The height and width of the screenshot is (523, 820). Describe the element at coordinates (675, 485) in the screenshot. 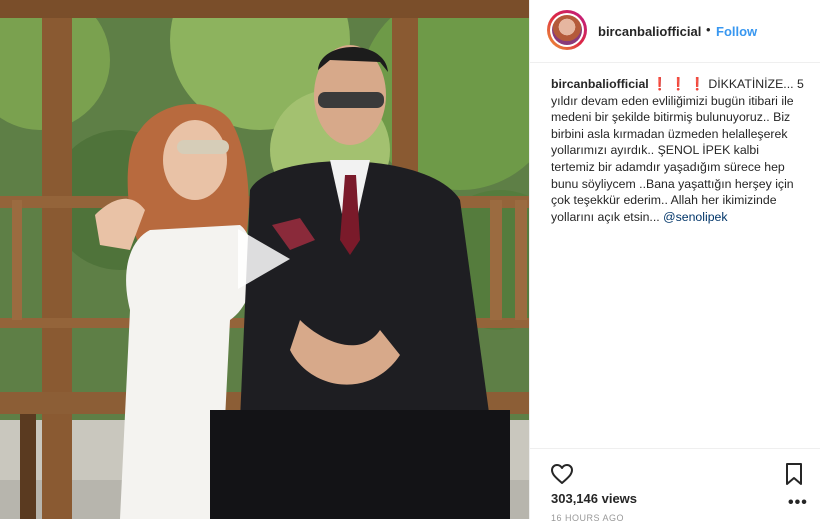

I see `post-actions: 303,146 views ••• 16 HOURS AGO` at that location.